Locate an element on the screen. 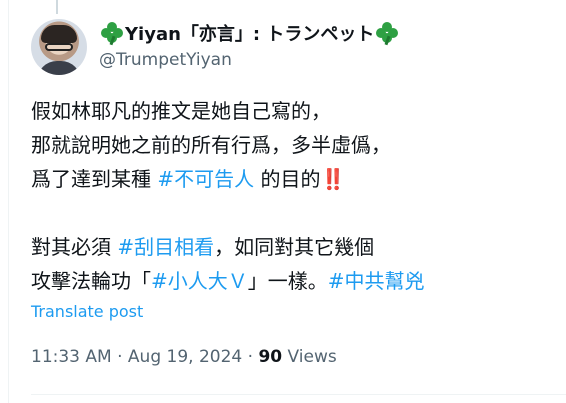 This screenshot has width=566, height=403. hashtag-link: #刮目相看 is located at coordinates (165, 247).